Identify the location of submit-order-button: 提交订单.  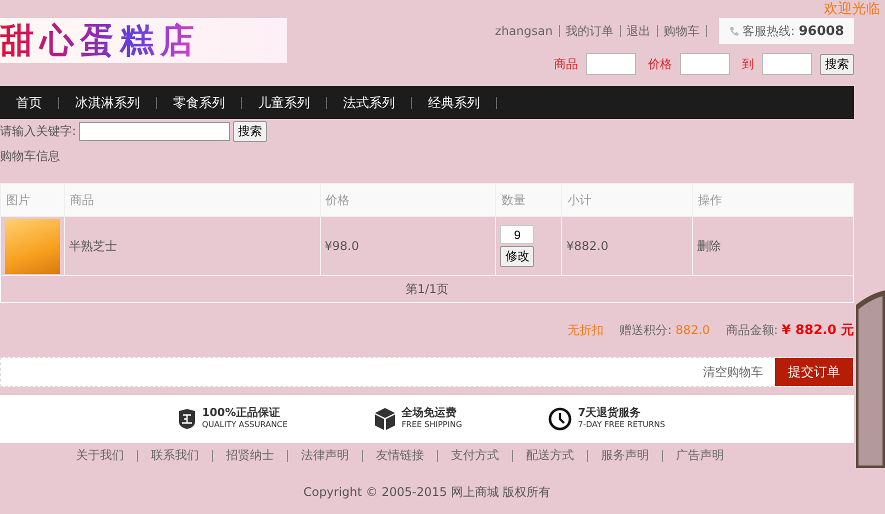
(814, 372).